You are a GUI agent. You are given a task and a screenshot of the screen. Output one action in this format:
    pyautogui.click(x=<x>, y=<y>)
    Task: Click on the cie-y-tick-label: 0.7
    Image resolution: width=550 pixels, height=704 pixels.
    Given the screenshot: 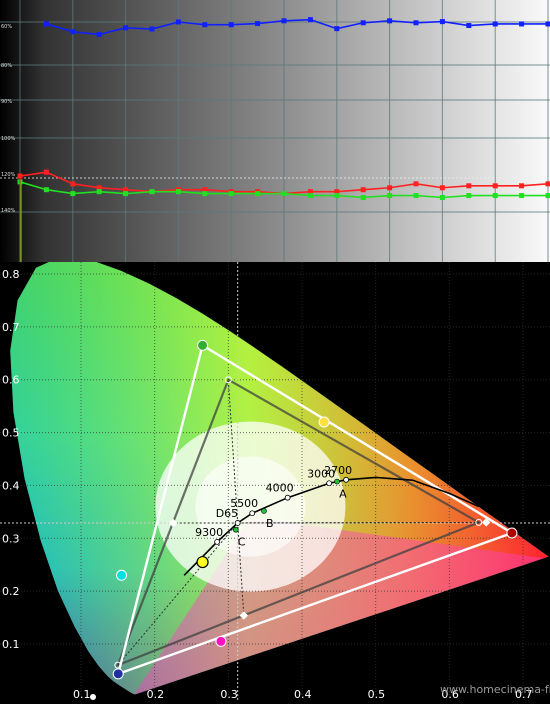 What is the action you would take?
    pyautogui.click(x=11, y=327)
    